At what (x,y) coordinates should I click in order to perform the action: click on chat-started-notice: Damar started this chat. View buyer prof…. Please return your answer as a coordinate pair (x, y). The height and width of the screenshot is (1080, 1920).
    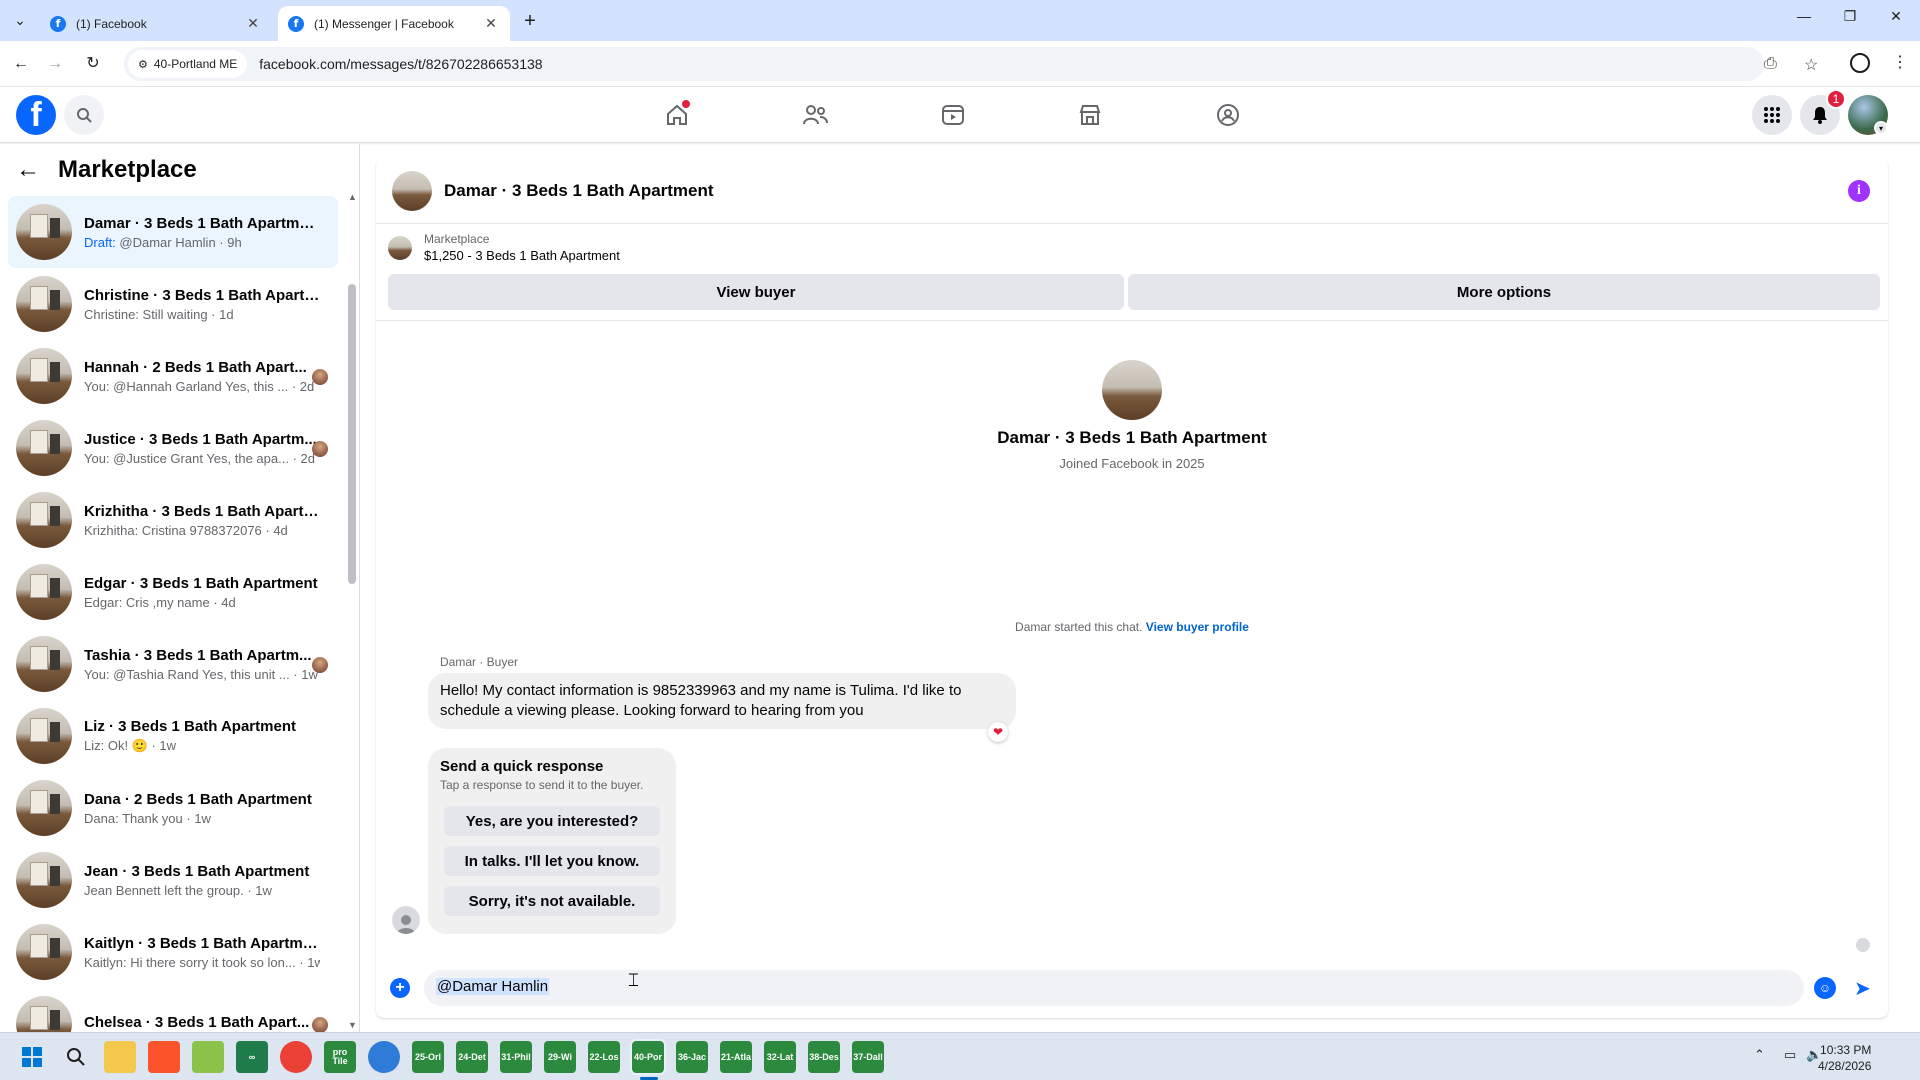
    Looking at the image, I should click on (1132, 627).